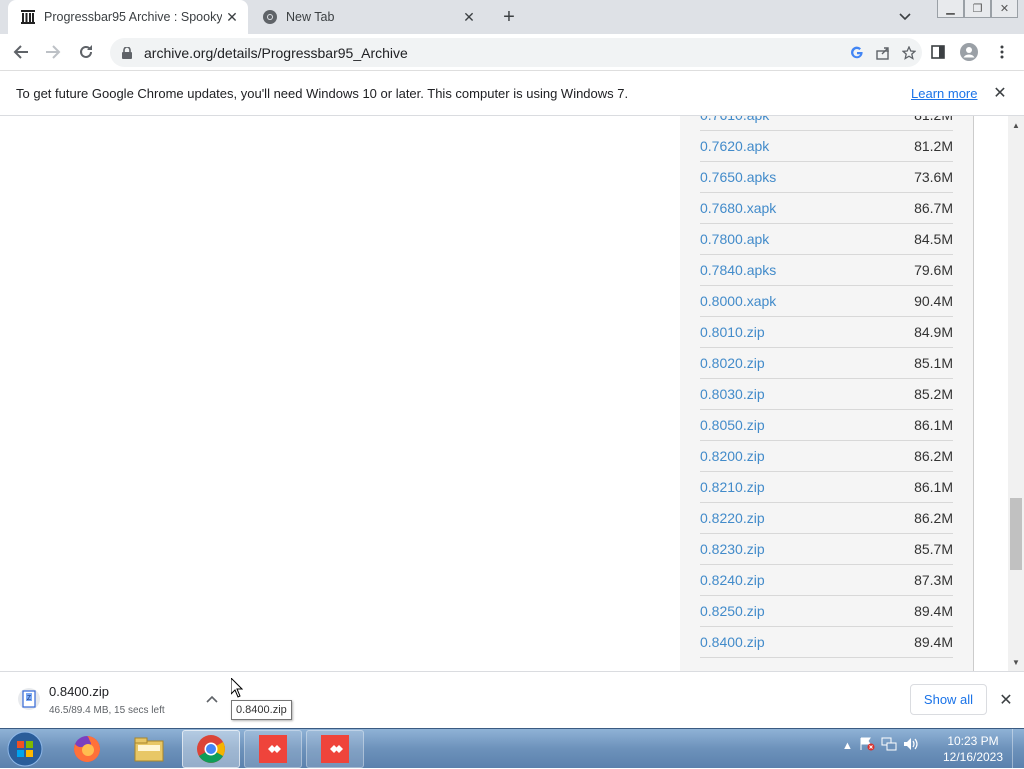  What do you see at coordinates (867, 745) in the screenshot?
I see `action-center-flag-icon` at bounding box center [867, 745].